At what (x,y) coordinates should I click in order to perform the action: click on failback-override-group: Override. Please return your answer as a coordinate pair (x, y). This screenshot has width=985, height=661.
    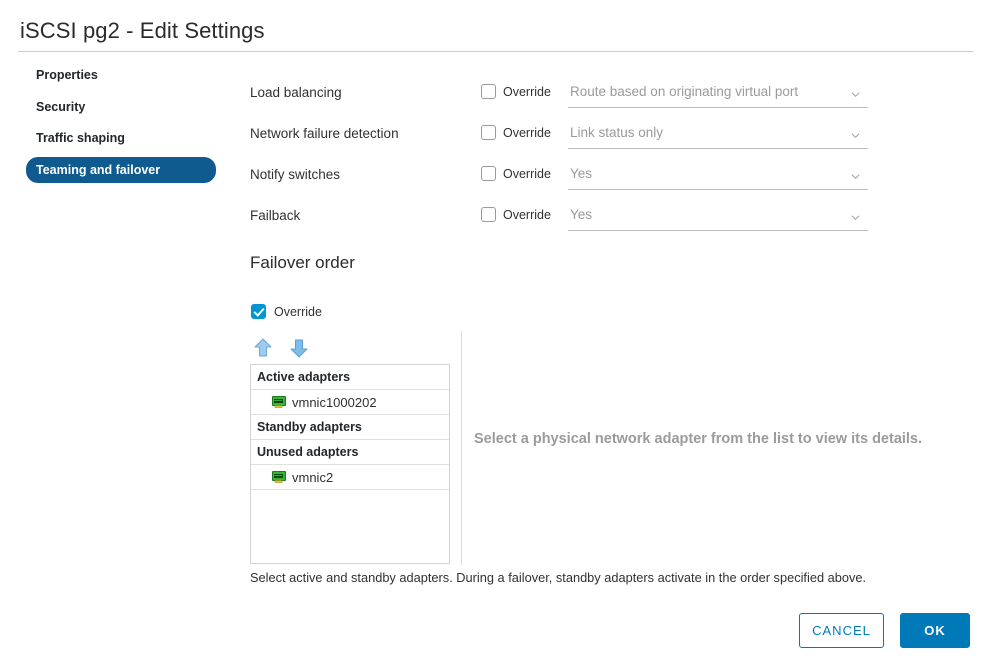
    Looking at the image, I should click on (516, 214).